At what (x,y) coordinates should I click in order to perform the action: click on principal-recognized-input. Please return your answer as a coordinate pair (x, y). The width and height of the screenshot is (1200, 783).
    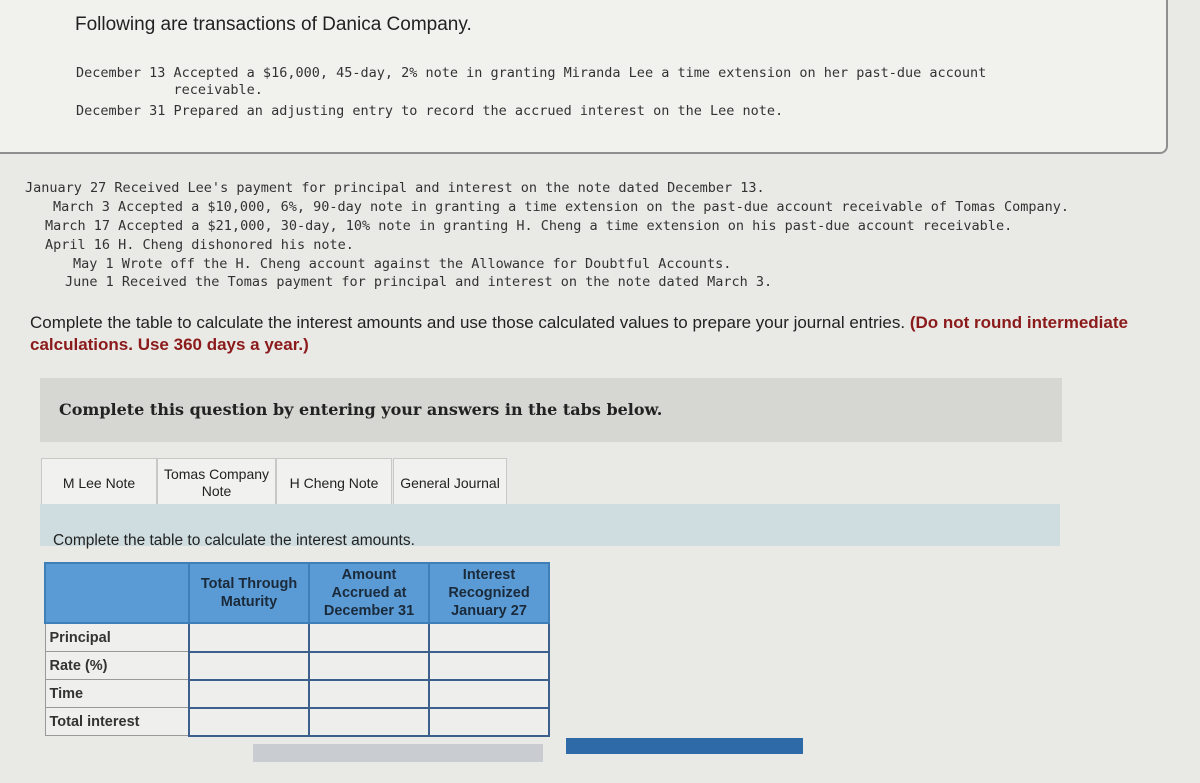
    Looking at the image, I should click on (489, 637).